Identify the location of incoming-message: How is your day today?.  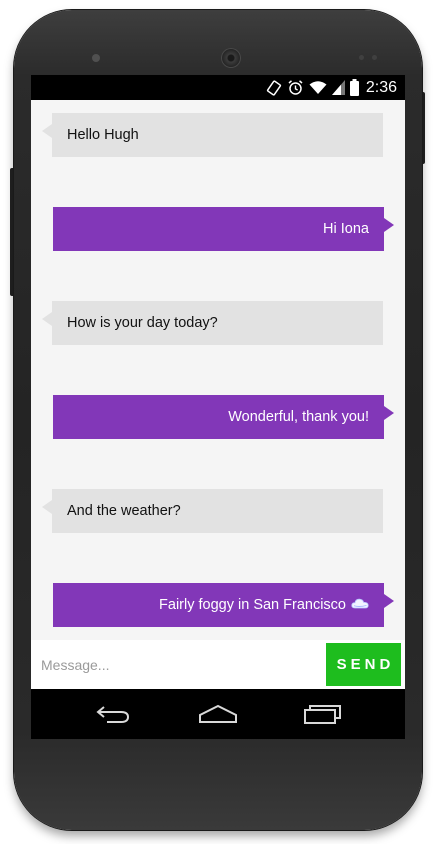
(212, 323).